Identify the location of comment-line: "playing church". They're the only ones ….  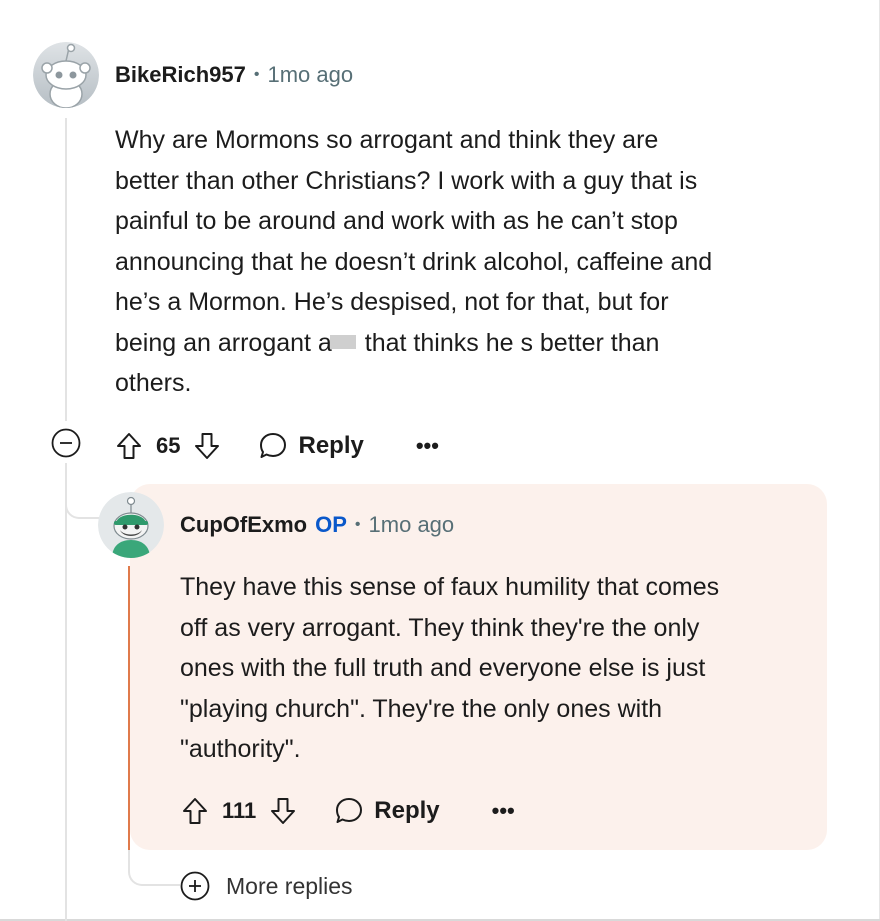
(421, 708).